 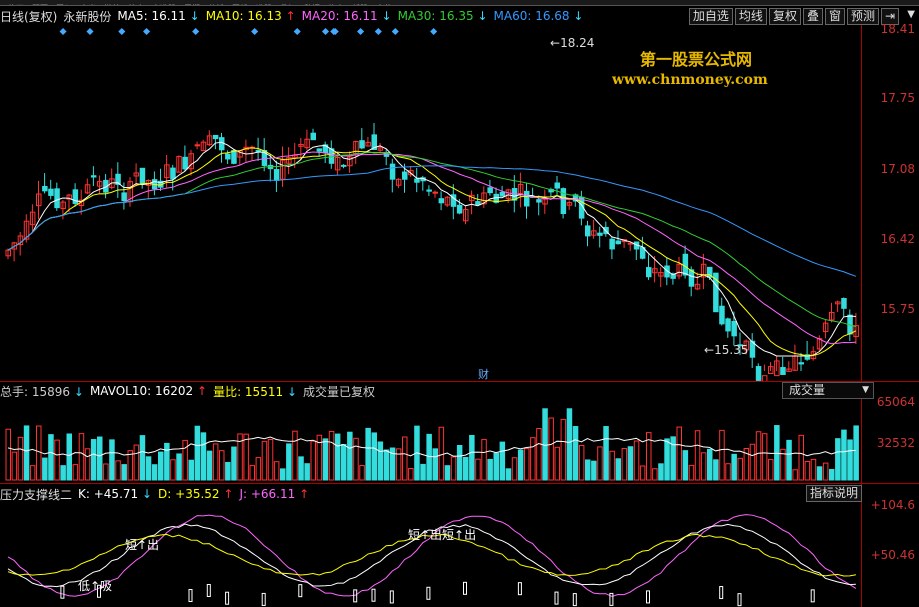 I want to click on volume-chart, so click(x=431, y=441).